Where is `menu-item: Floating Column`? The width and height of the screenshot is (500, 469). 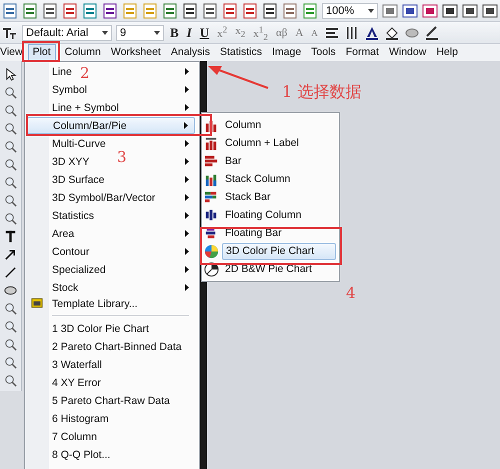 menu-item: Floating Column is located at coordinates (279, 215).